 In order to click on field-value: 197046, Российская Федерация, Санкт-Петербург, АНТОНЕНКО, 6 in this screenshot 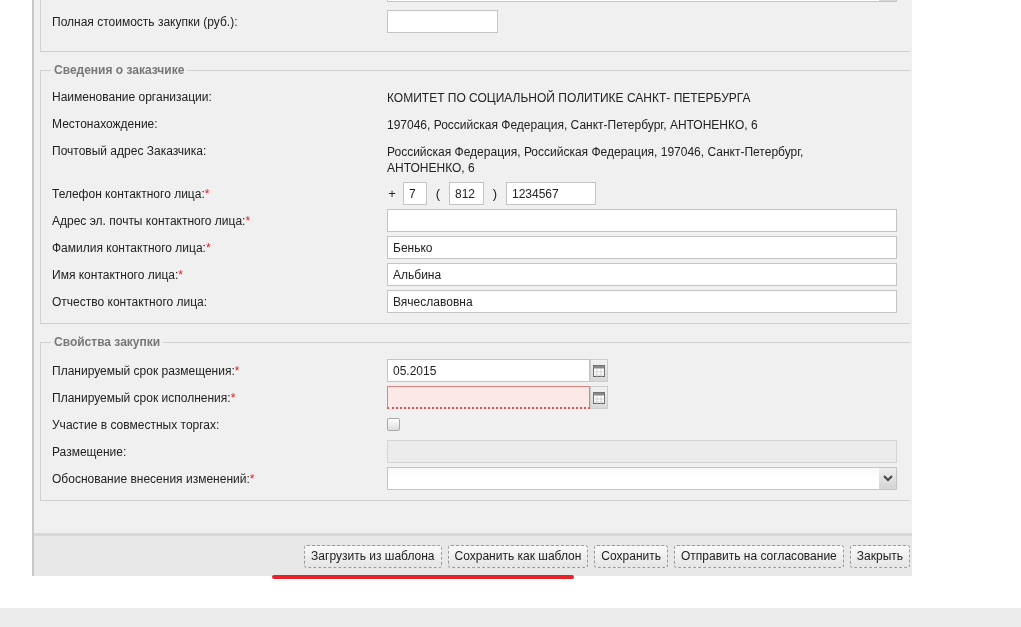, I will do `click(572, 125)`.